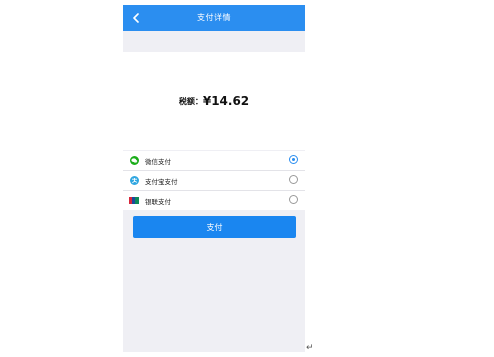  I want to click on wechat-pay-icon, so click(134, 161).